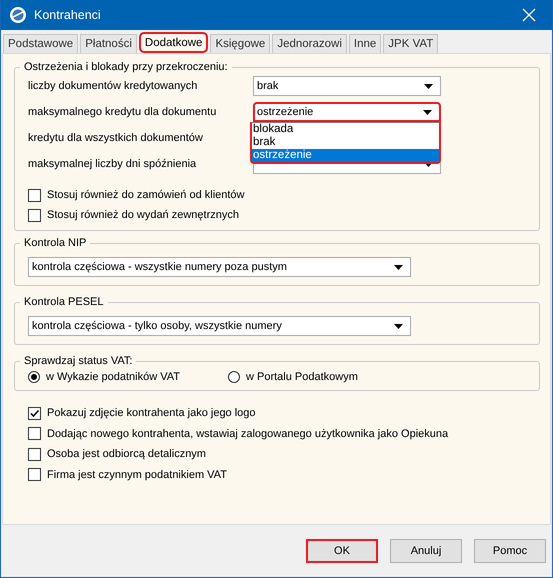  I want to click on tab: Jednorazowi, so click(309, 43).